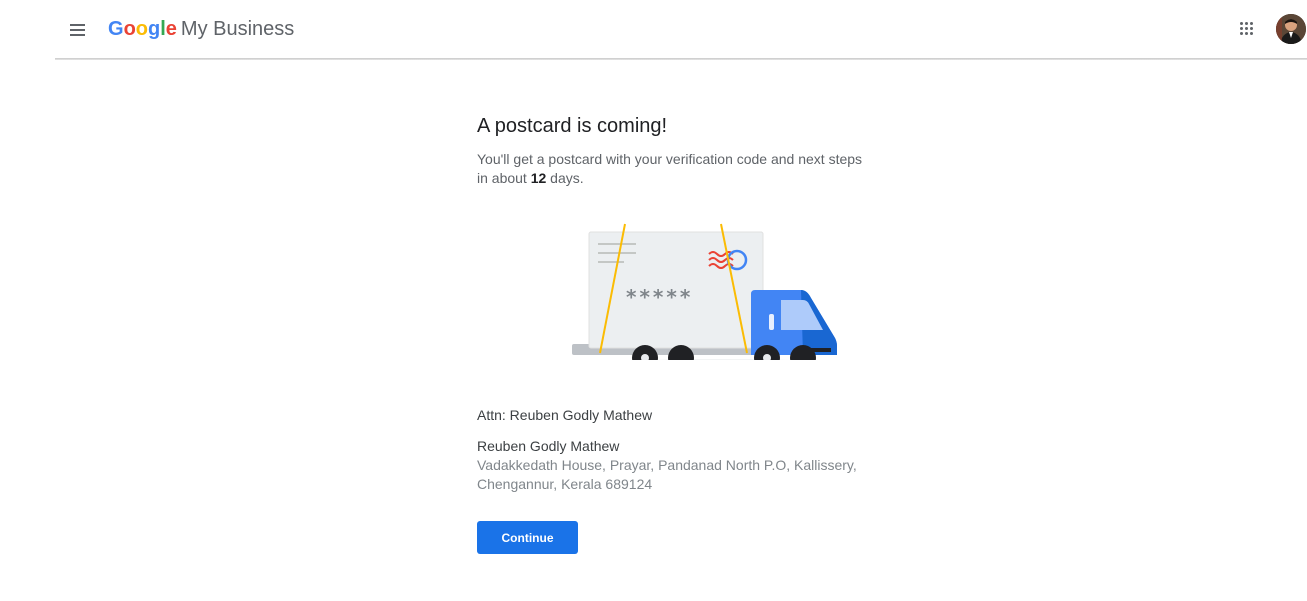 The height and width of the screenshot is (601, 1307). What do you see at coordinates (565, 415) in the screenshot?
I see `attention-line: Attn: Reuben Godly Mathew` at bounding box center [565, 415].